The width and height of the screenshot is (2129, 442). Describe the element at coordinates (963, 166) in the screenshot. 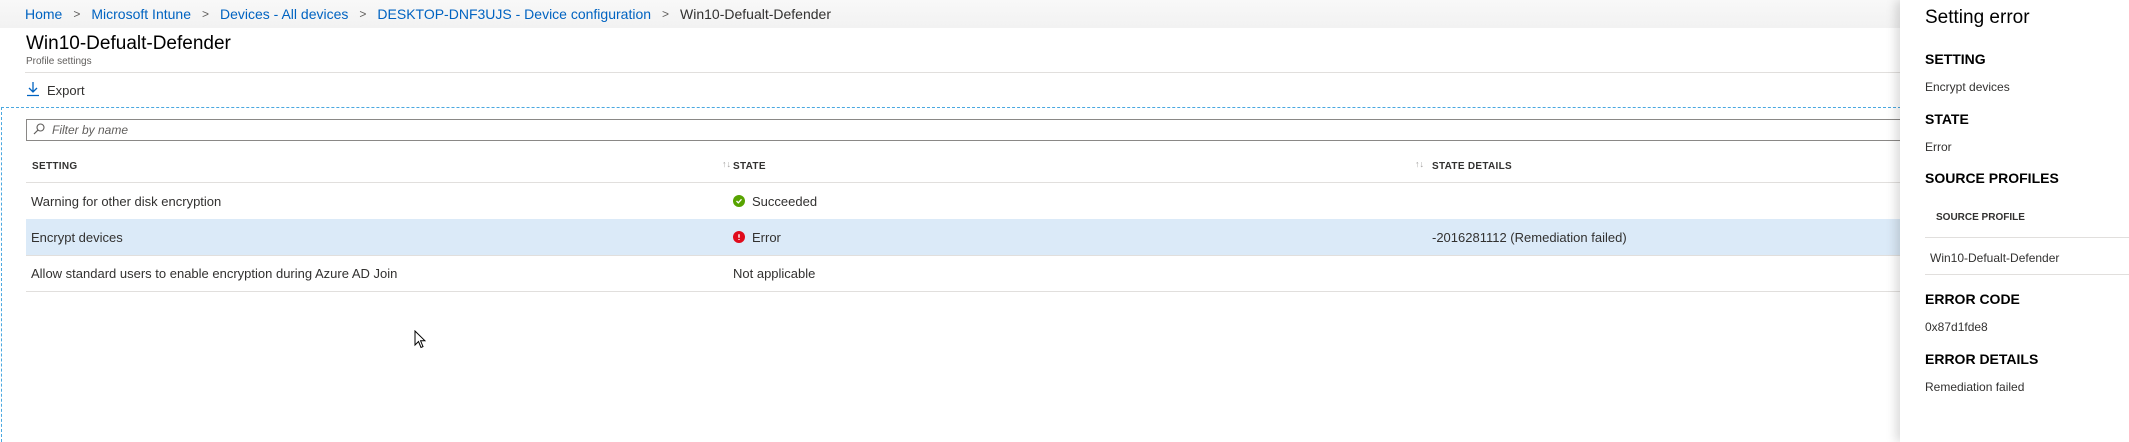

I see `table-header: SETTING ↑↓ STATE ↑↓ STATE DETAILS` at that location.